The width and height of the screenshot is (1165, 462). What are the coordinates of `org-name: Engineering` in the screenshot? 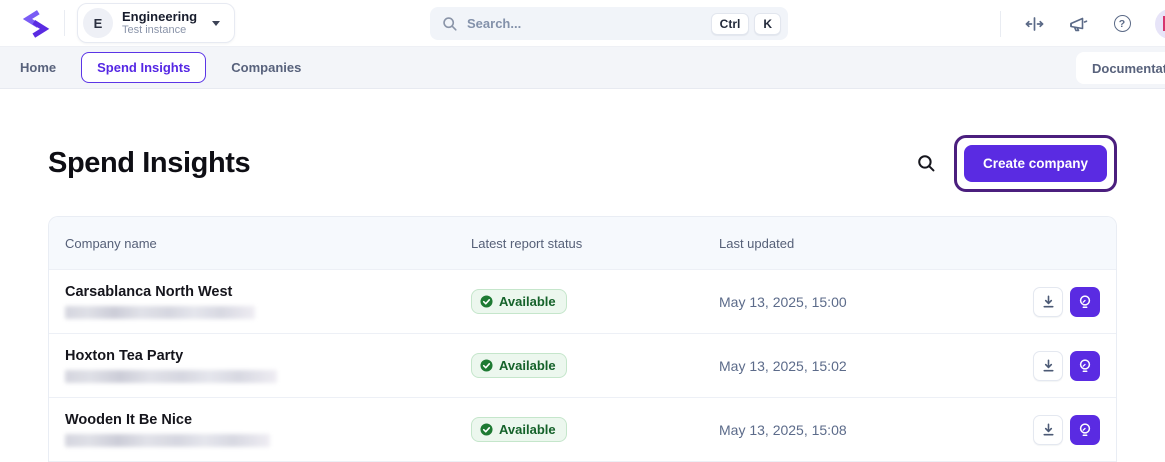 It's located at (160, 16).